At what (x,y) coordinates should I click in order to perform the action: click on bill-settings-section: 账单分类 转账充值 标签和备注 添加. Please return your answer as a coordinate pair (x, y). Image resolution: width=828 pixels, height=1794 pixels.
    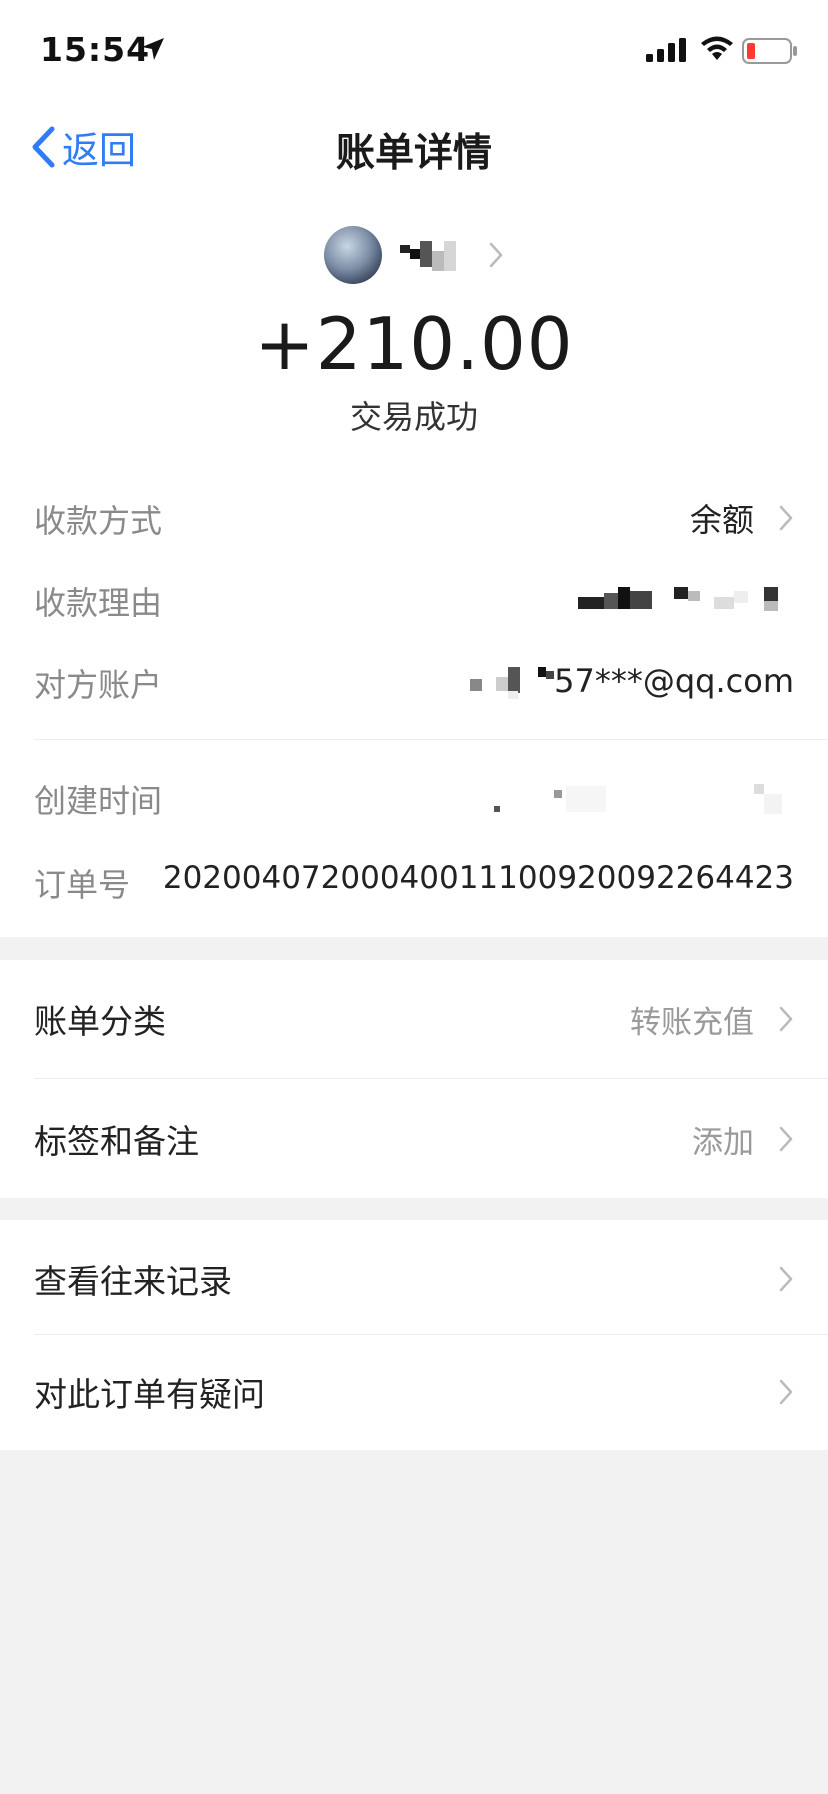
    Looking at the image, I should click on (414, 1079).